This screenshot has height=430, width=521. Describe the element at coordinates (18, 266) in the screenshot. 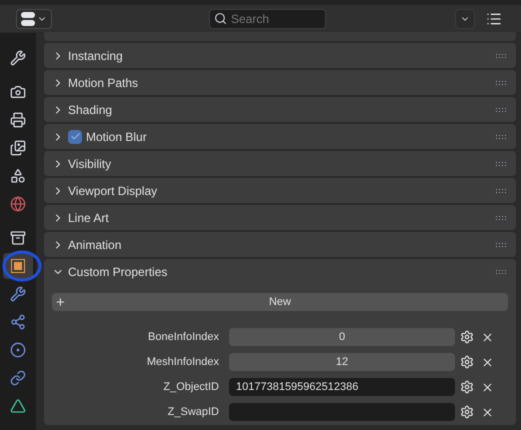

I see `object-icon` at that location.